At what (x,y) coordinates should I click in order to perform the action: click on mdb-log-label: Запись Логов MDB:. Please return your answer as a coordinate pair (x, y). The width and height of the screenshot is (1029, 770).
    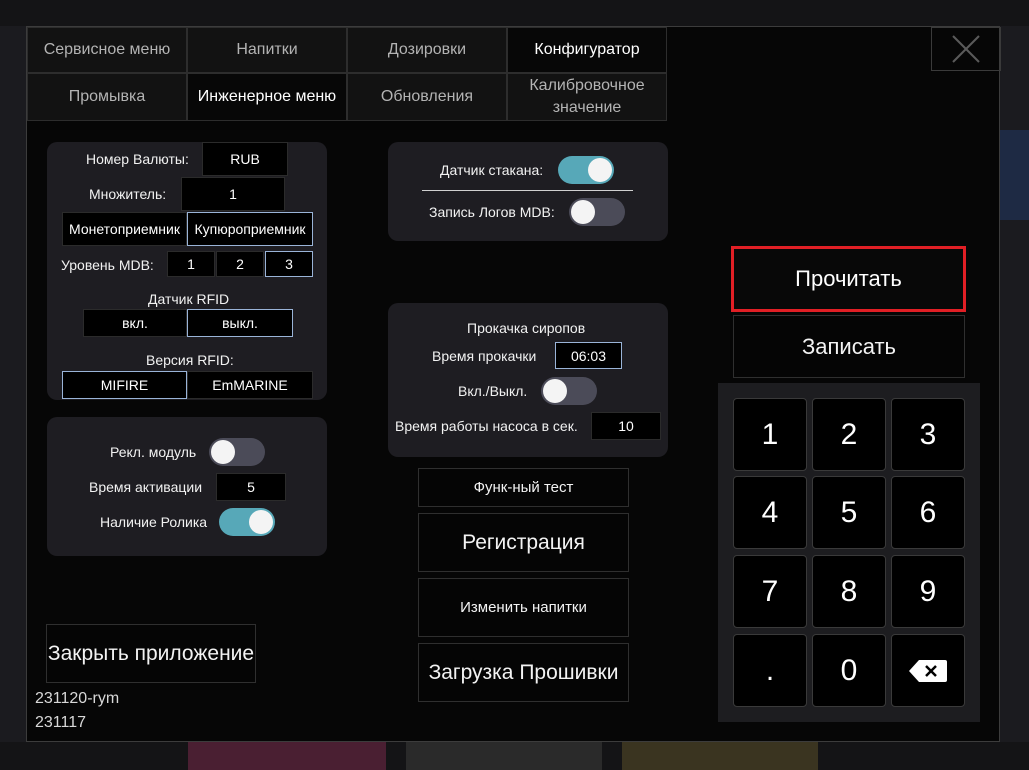
    Looking at the image, I should click on (492, 212).